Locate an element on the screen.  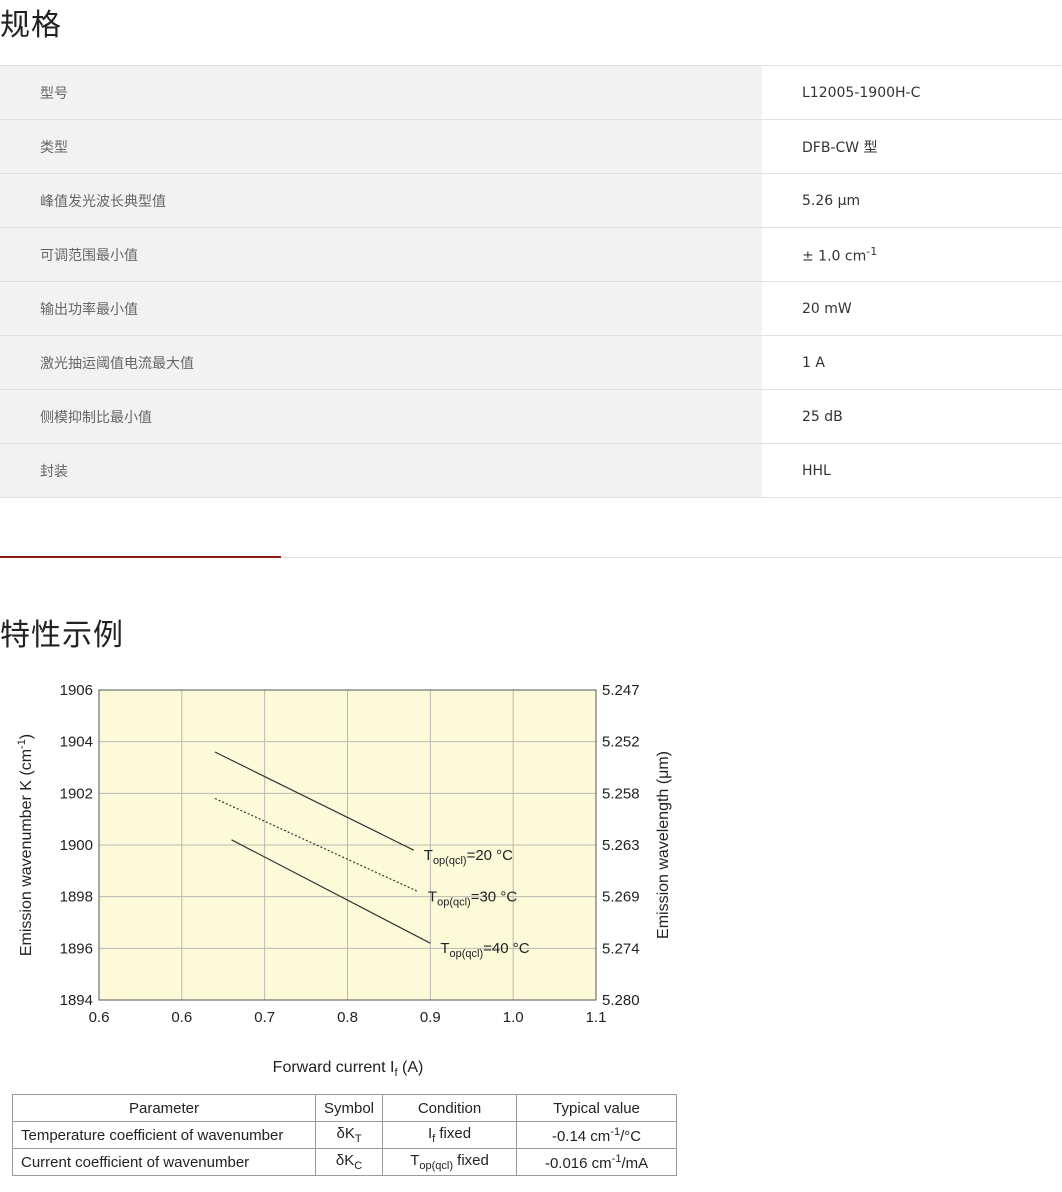
table-row: 型号 L12005-1900H-C is located at coordinates (531, 92).